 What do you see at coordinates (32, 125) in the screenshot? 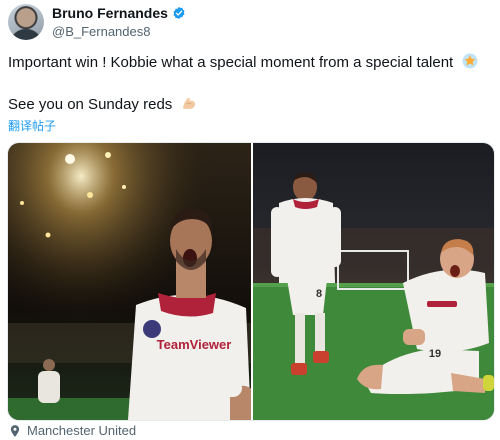
I see `translate-post-link: 翻译帖子` at bounding box center [32, 125].